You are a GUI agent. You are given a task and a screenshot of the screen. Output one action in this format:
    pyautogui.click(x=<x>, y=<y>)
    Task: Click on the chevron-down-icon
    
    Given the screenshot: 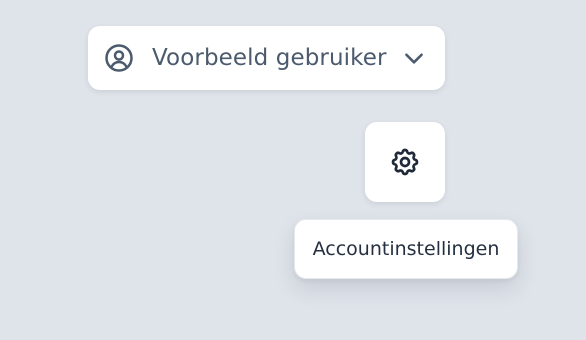 What is the action you would take?
    pyautogui.click(x=414, y=58)
    